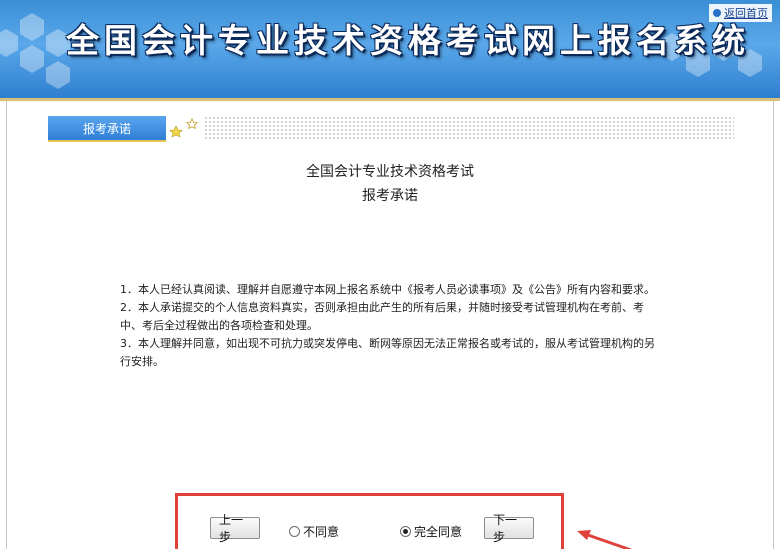 The height and width of the screenshot is (549, 780). I want to click on dotted-divider, so click(469, 128).